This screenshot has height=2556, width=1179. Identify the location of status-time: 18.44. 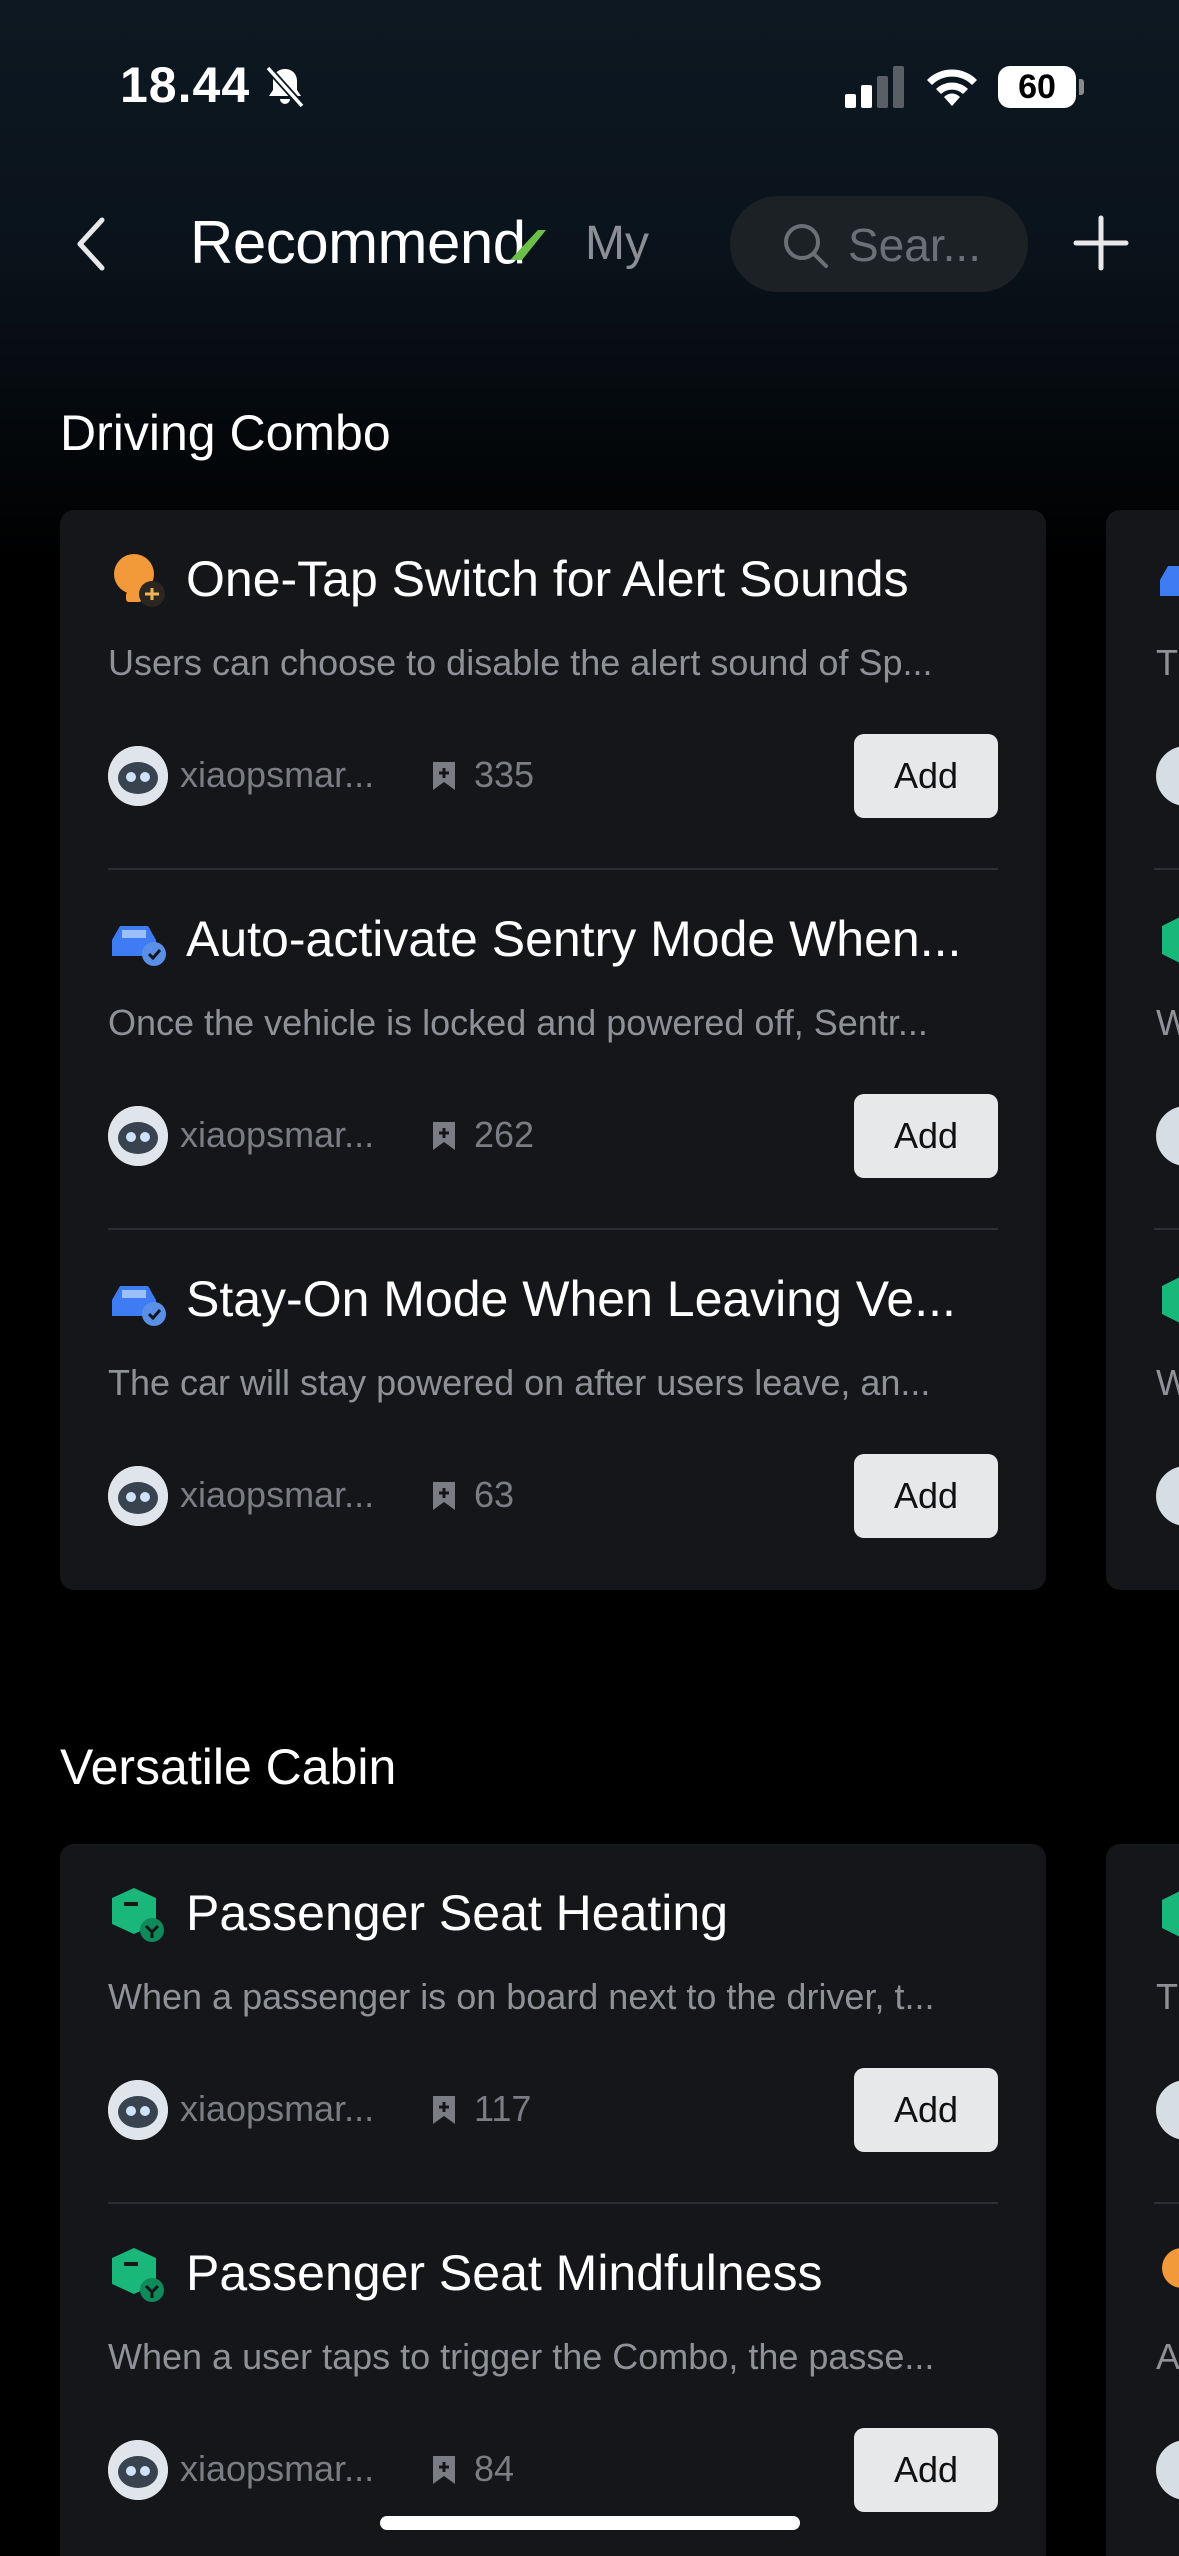
(185, 85).